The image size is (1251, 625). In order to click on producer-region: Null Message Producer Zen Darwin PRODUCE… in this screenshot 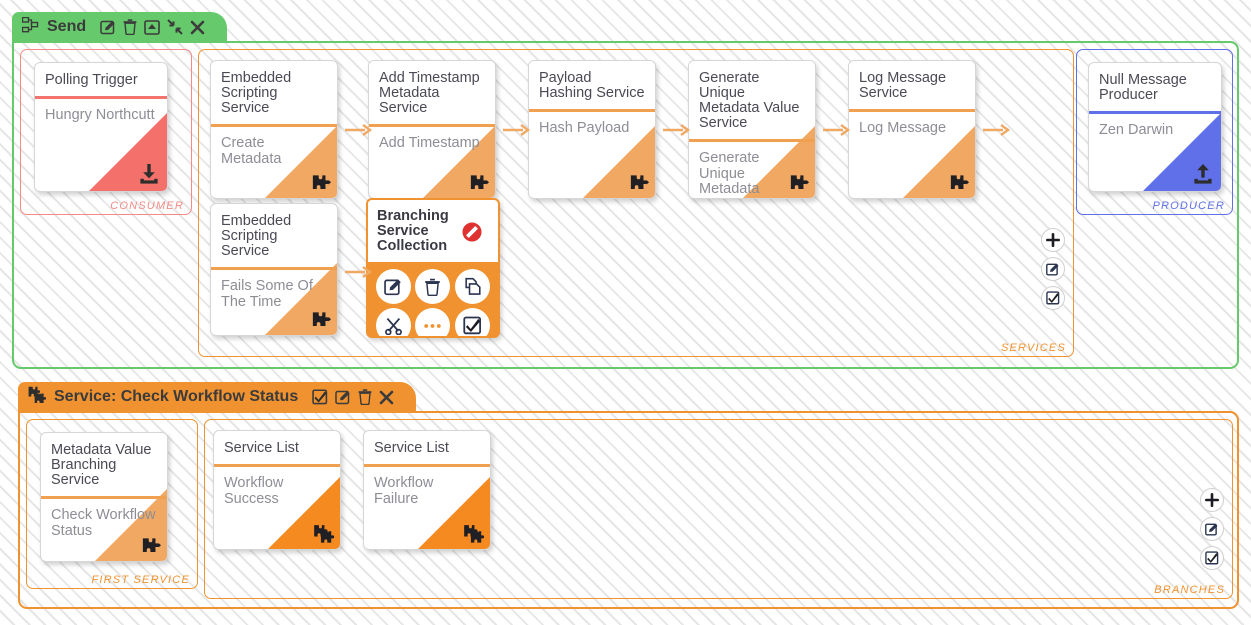, I will do `click(1154, 132)`.